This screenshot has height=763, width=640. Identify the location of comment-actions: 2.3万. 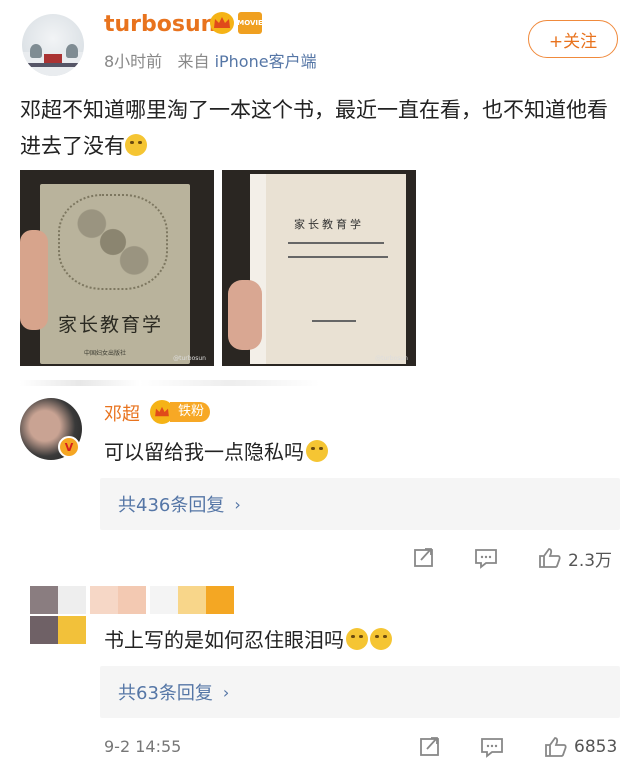
(512, 558).